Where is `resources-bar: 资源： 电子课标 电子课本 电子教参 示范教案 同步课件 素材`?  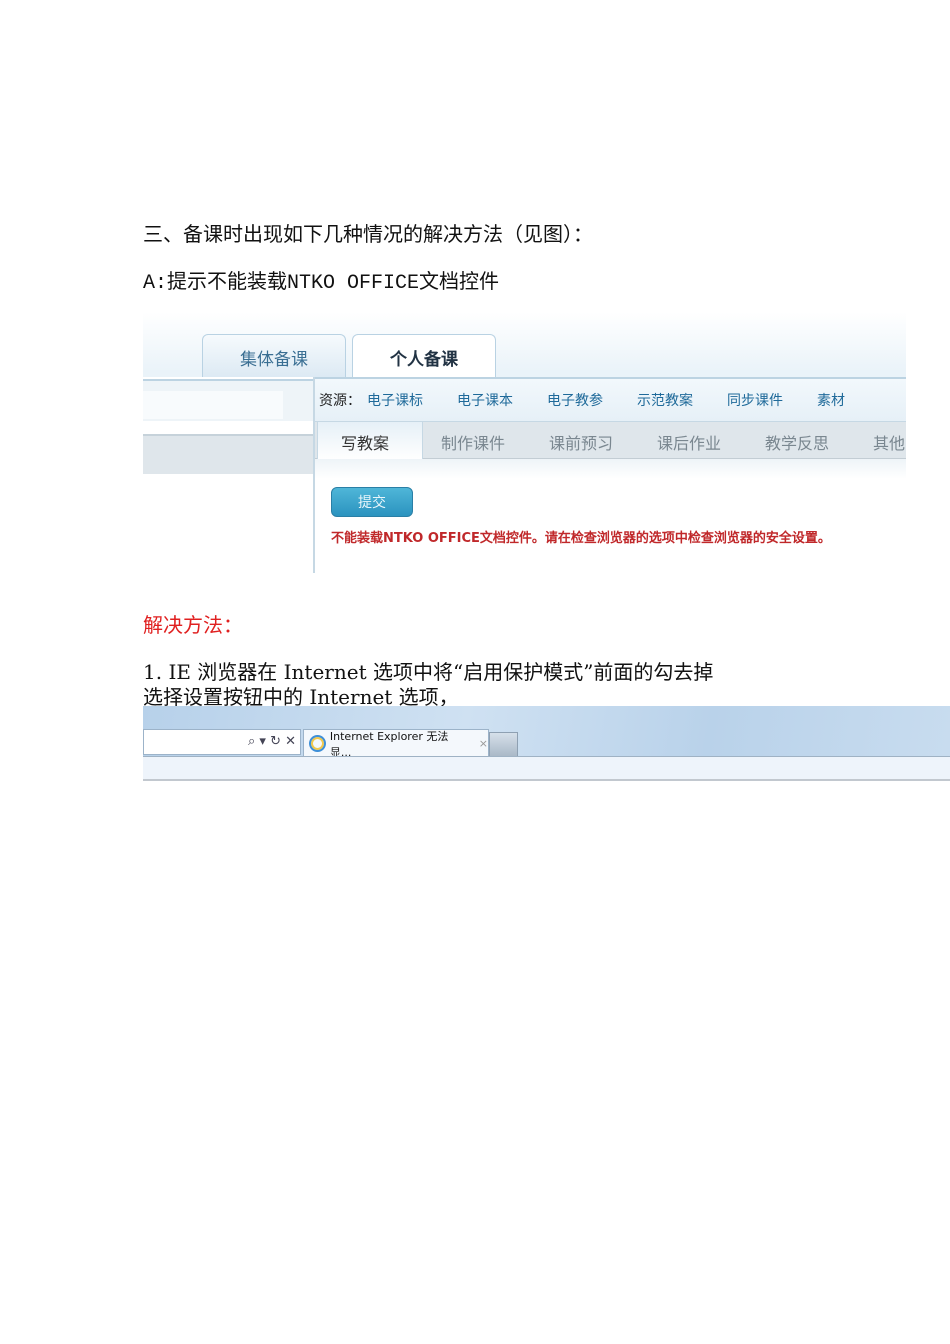
resources-bar: 资源： 电子课标 电子课本 电子教参 示范教案 同步课件 素材 is located at coordinates (610, 399).